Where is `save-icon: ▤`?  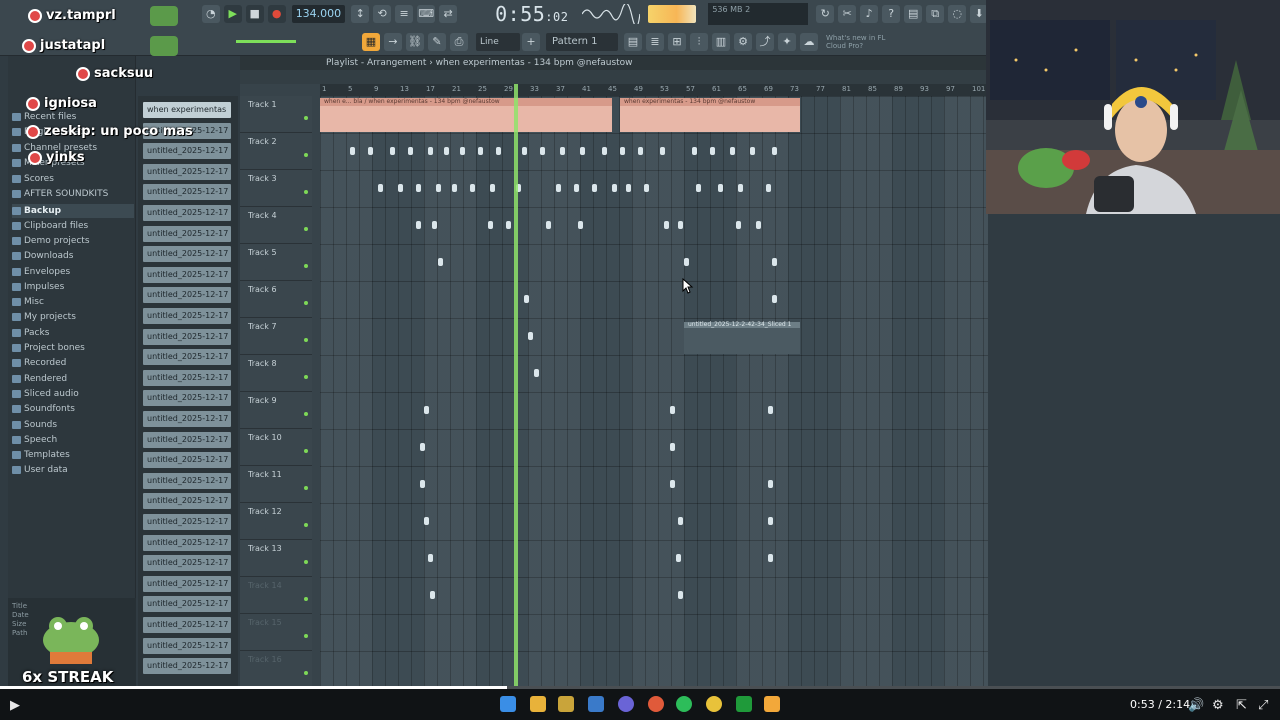
save-icon: ▤ is located at coordinates (913, 14).